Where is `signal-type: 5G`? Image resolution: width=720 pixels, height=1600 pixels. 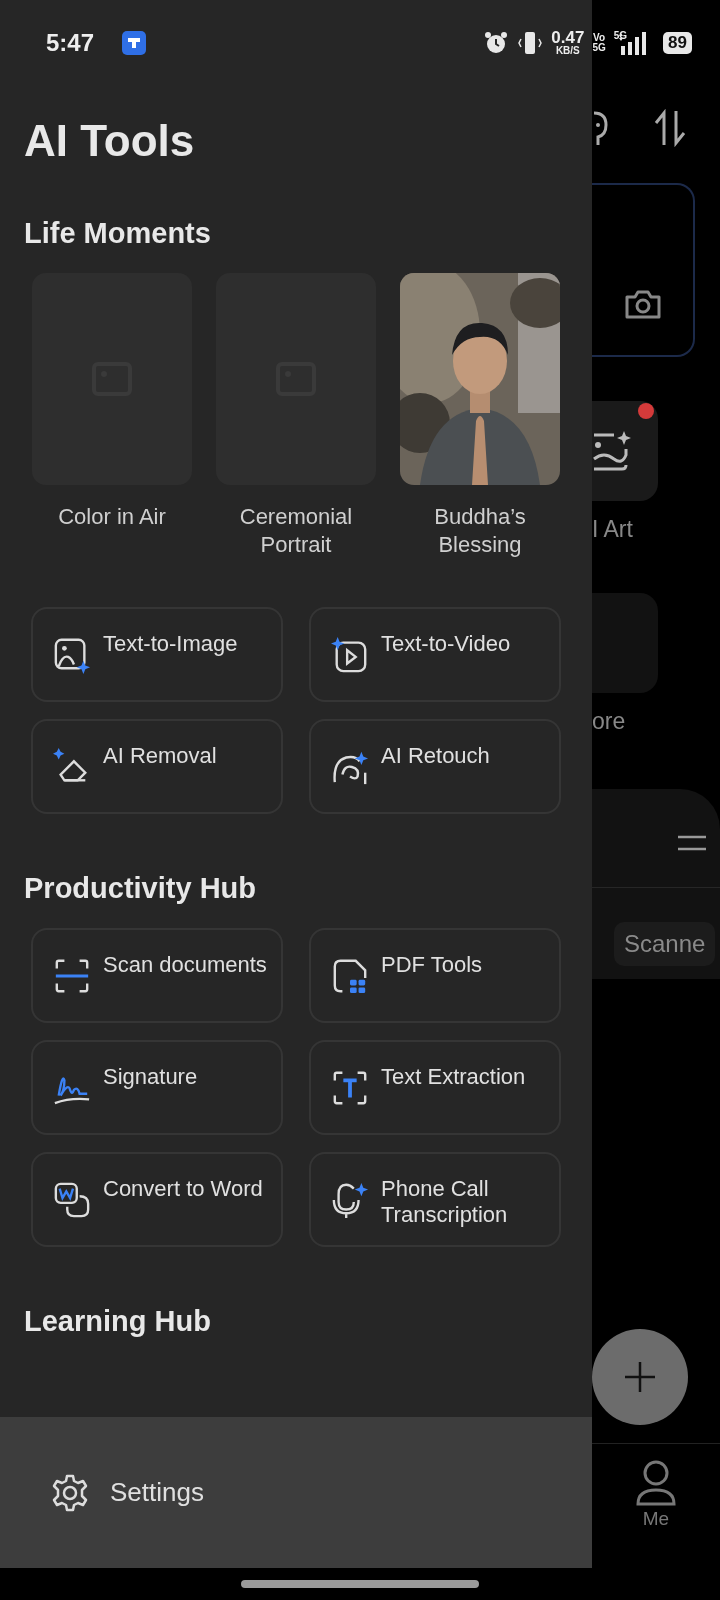
signal-type: 5G is located at coordinates (620, 35).